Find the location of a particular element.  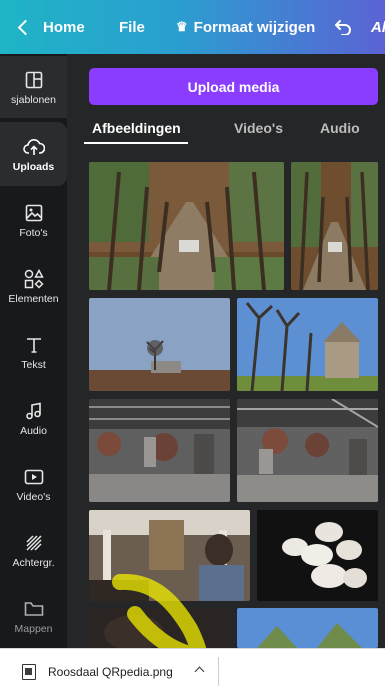

download-bar: Roosdaal QRpedia.png is located at coordinates (192, 671).